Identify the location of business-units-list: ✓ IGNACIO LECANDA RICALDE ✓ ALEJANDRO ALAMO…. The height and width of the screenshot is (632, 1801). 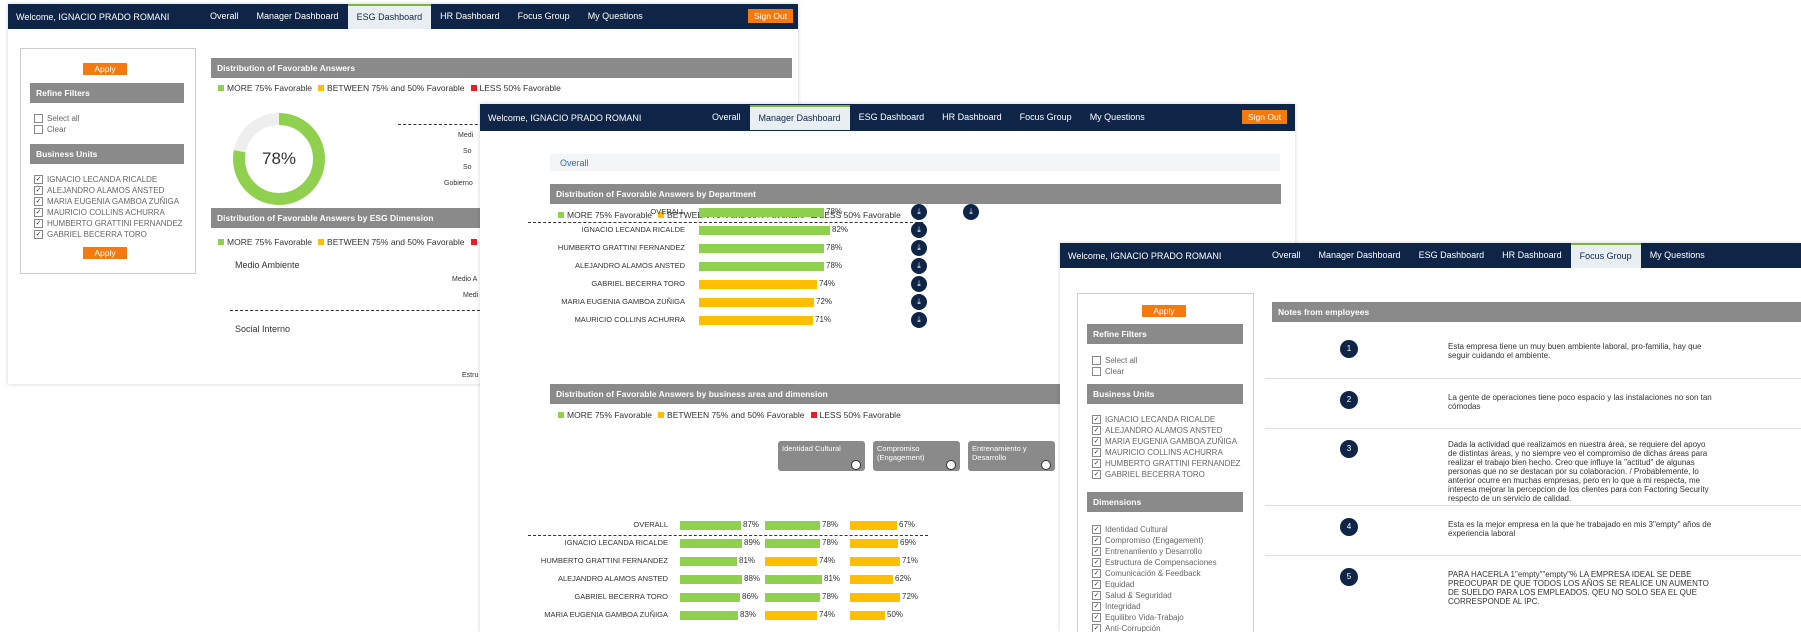
(1172, 450).